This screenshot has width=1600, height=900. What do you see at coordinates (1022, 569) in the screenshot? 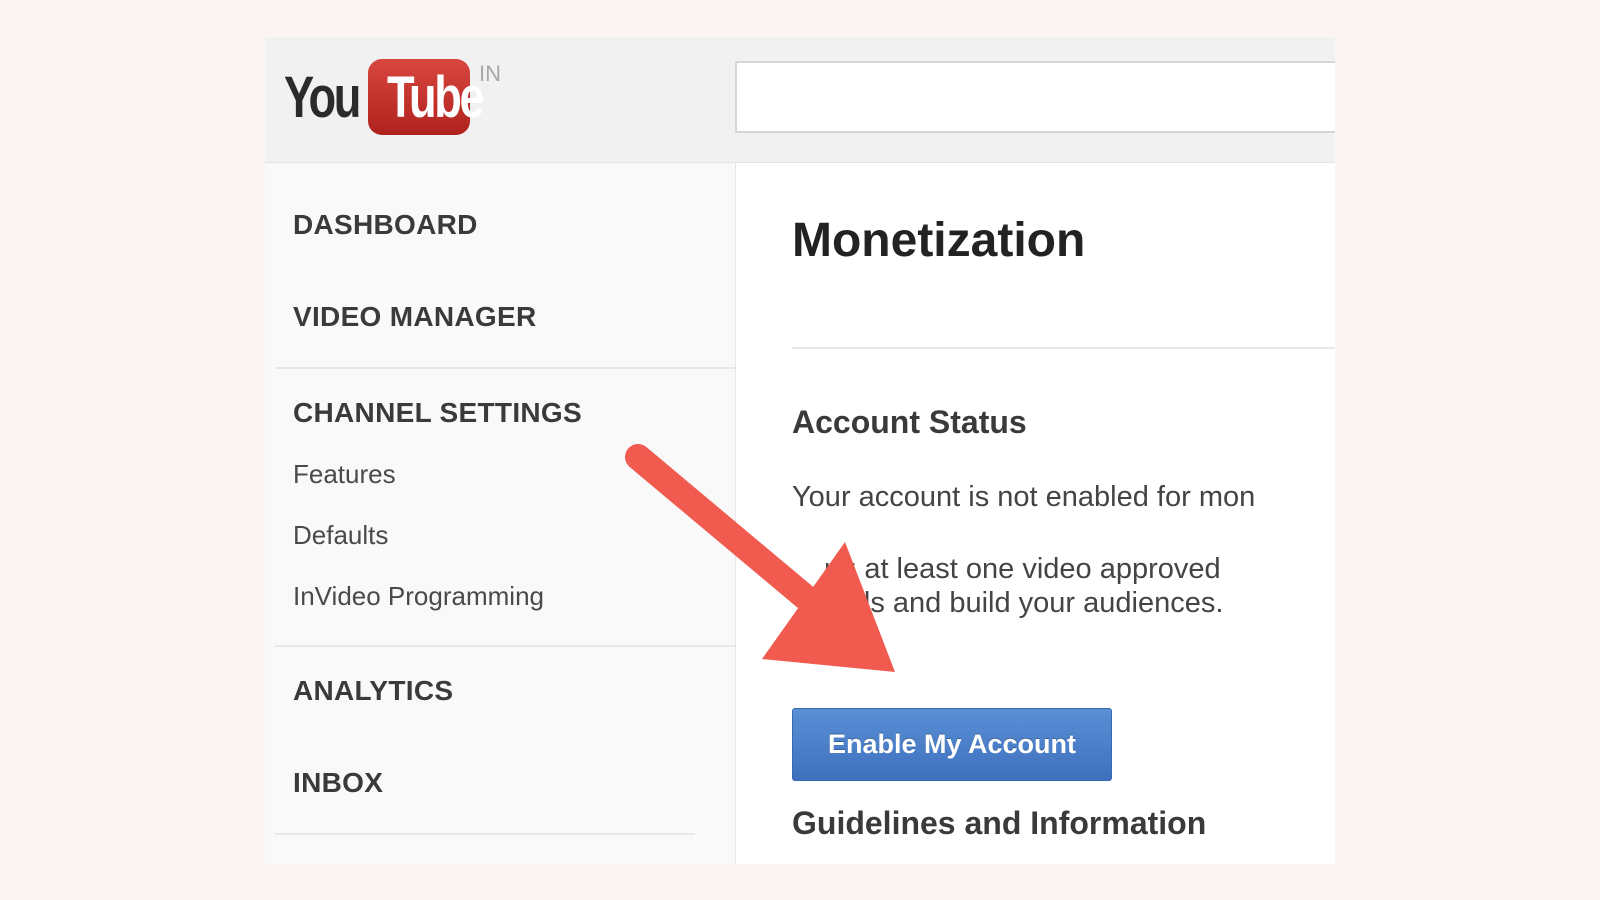
I see `eligibility-text-line-1: ng at least one video approved` at bounding box center [1022, 569].